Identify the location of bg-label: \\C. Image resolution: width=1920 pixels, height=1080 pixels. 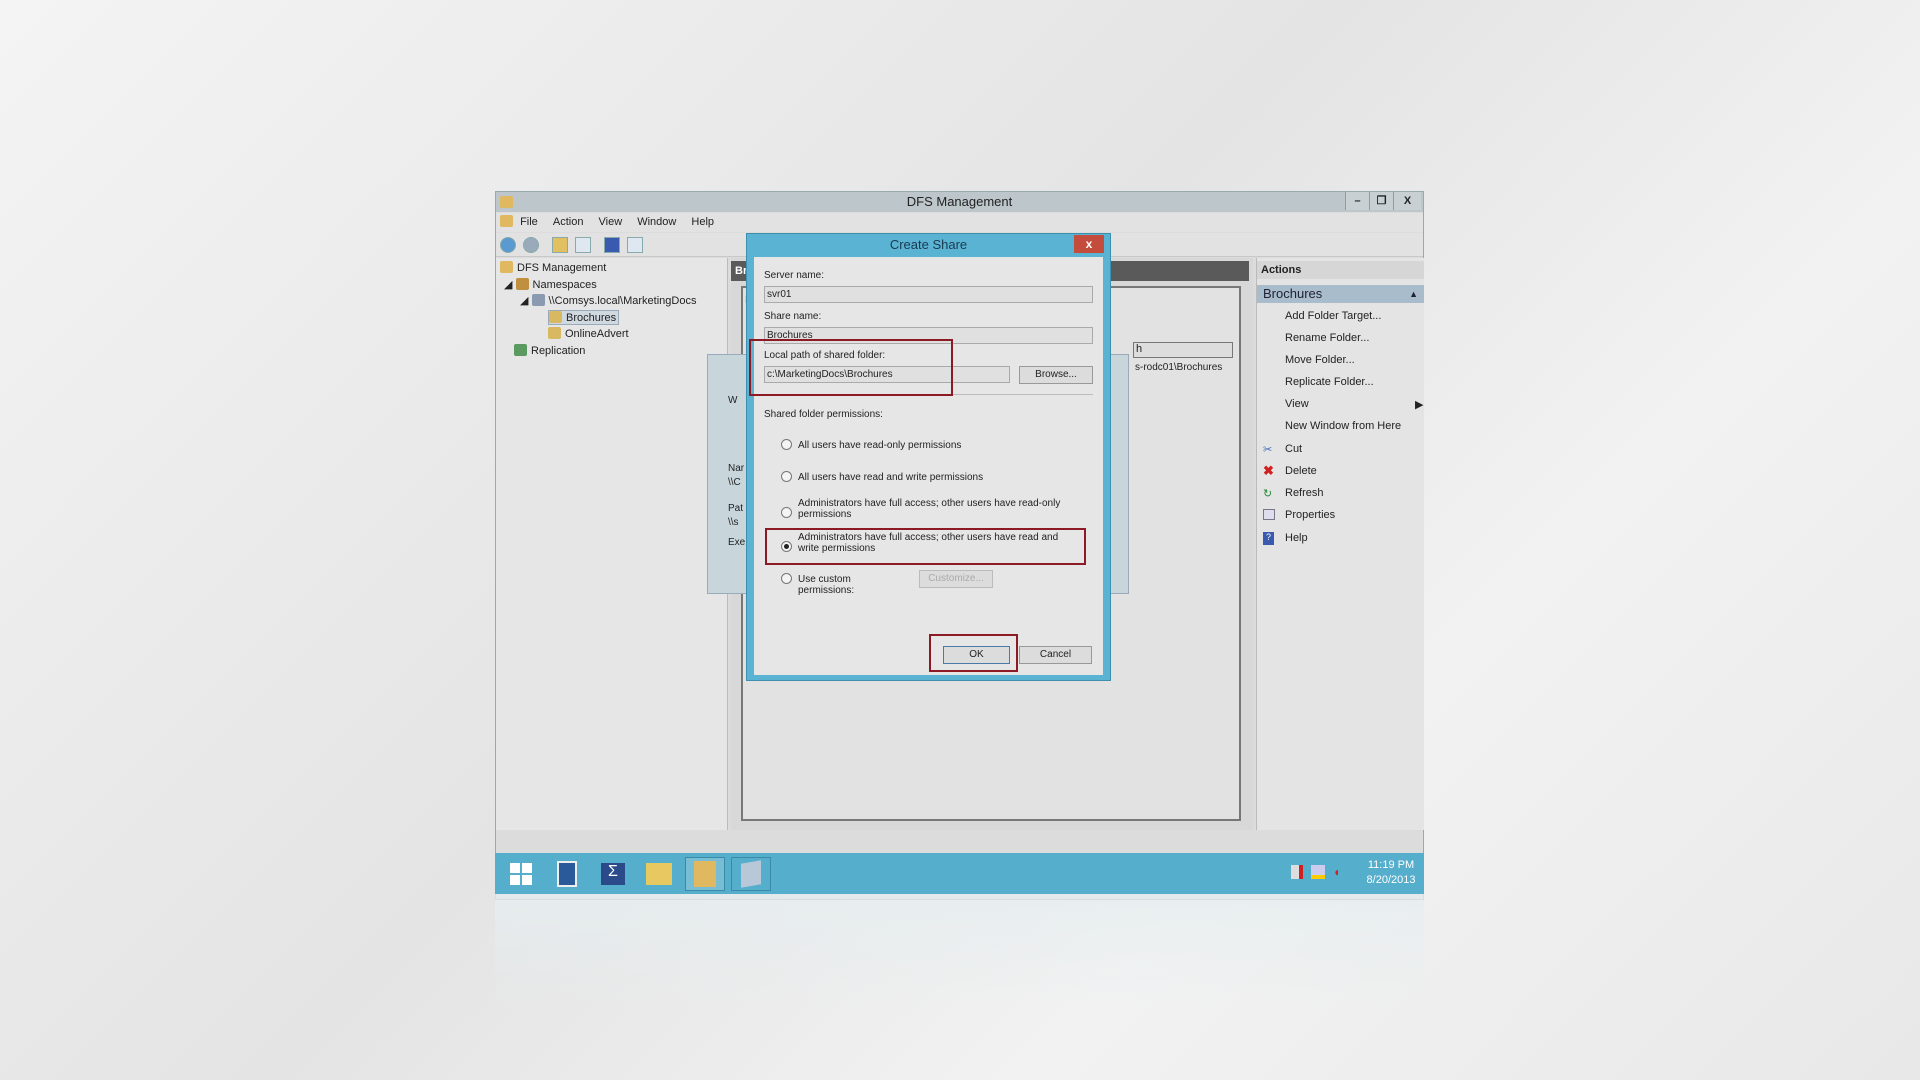
(734, 482).